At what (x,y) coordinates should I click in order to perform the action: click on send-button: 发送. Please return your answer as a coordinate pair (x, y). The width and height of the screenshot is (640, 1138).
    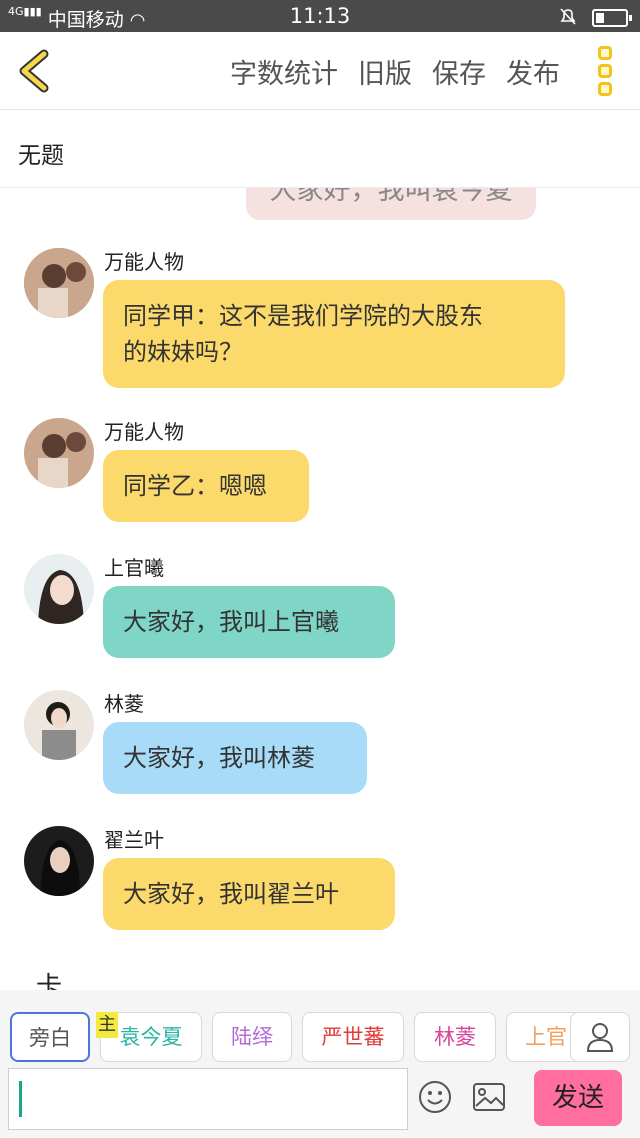
    Looking at the image, I should click on (578, 1098).